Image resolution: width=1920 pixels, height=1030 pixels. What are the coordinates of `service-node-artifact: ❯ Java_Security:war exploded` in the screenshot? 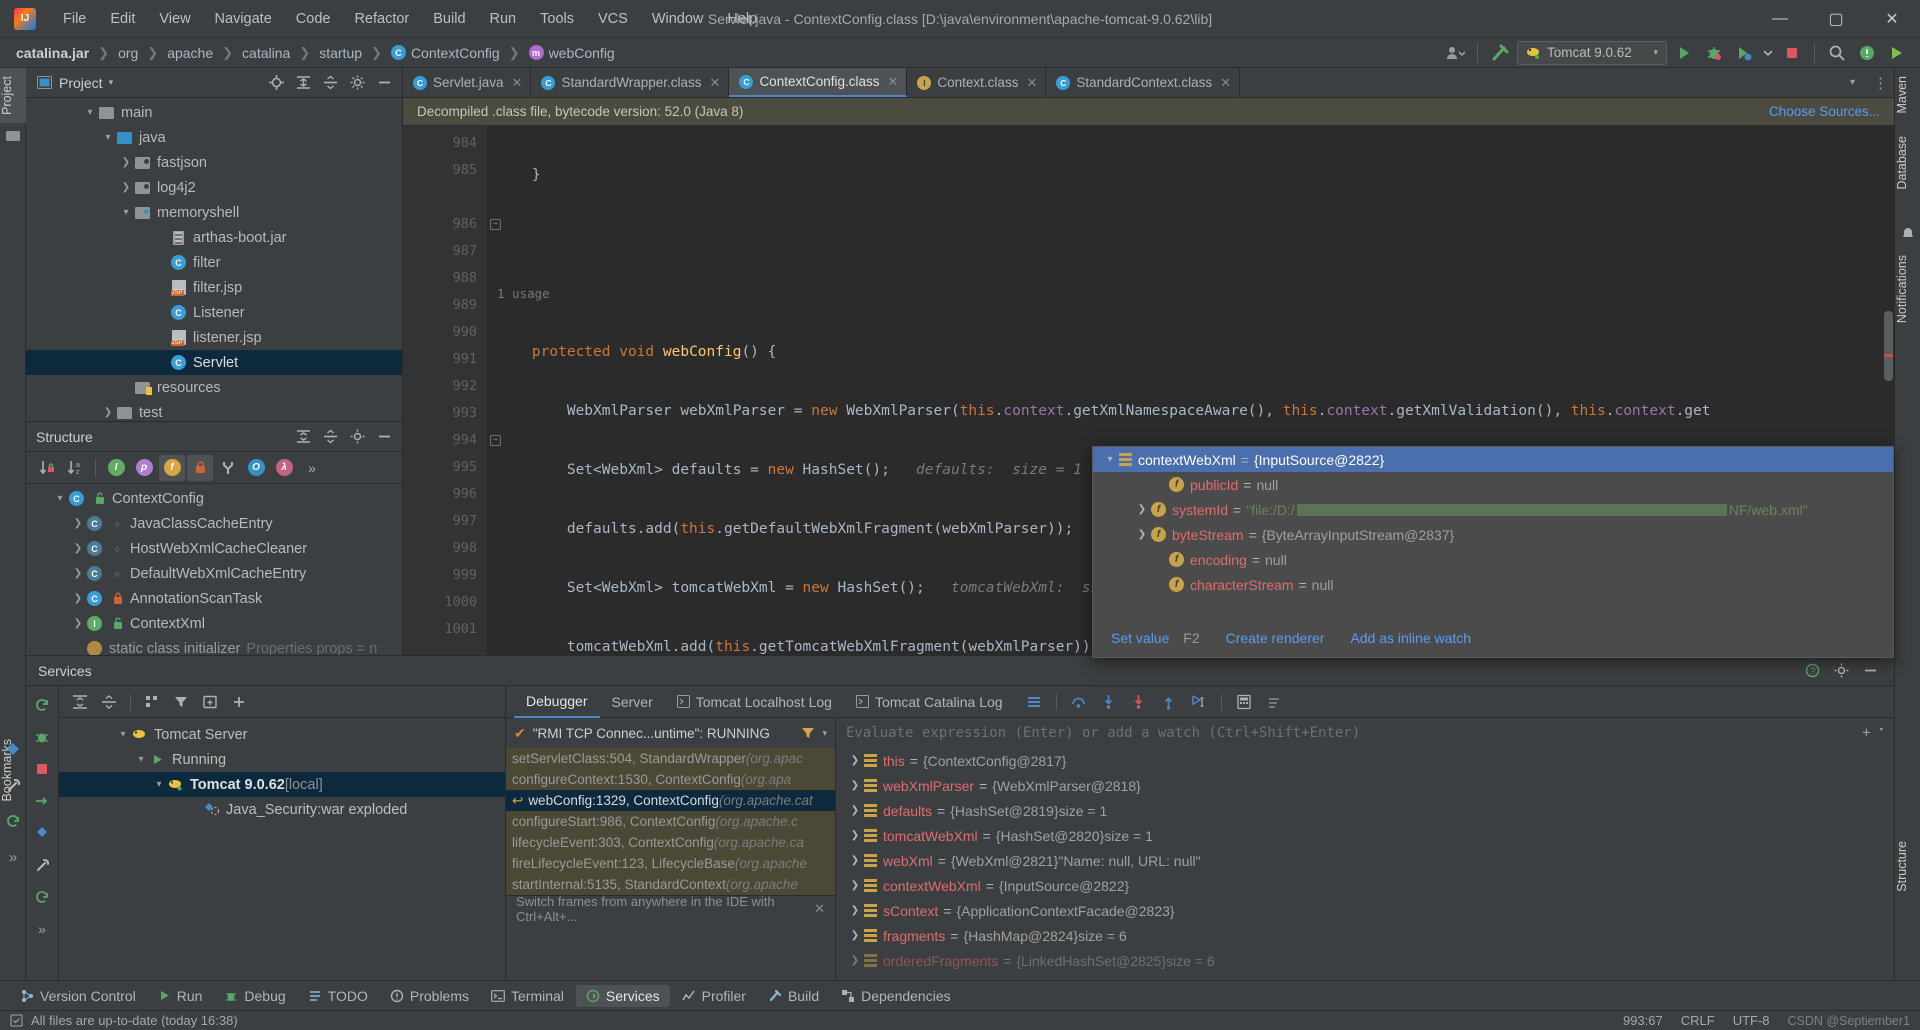 It's located at (282, 809).